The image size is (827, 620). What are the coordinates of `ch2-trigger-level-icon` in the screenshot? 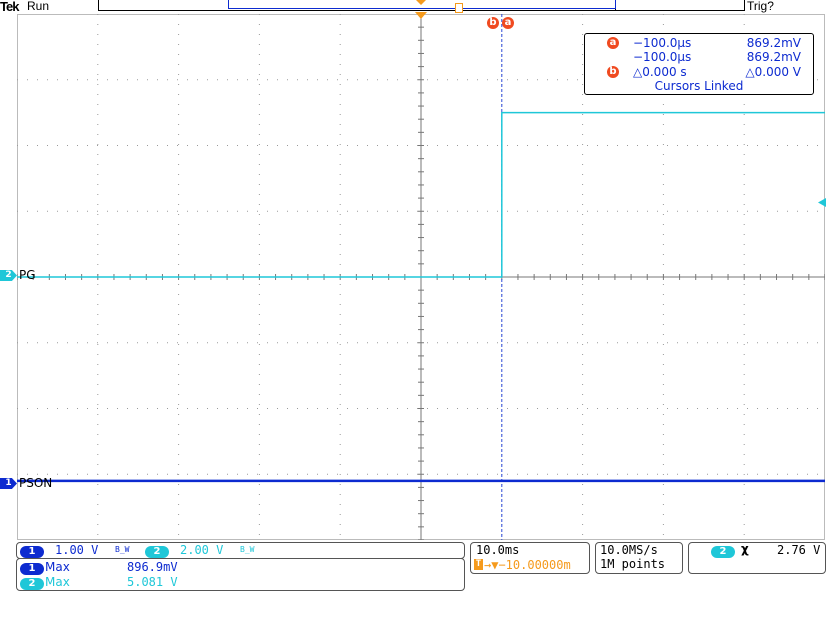 It's located at (822, 203).